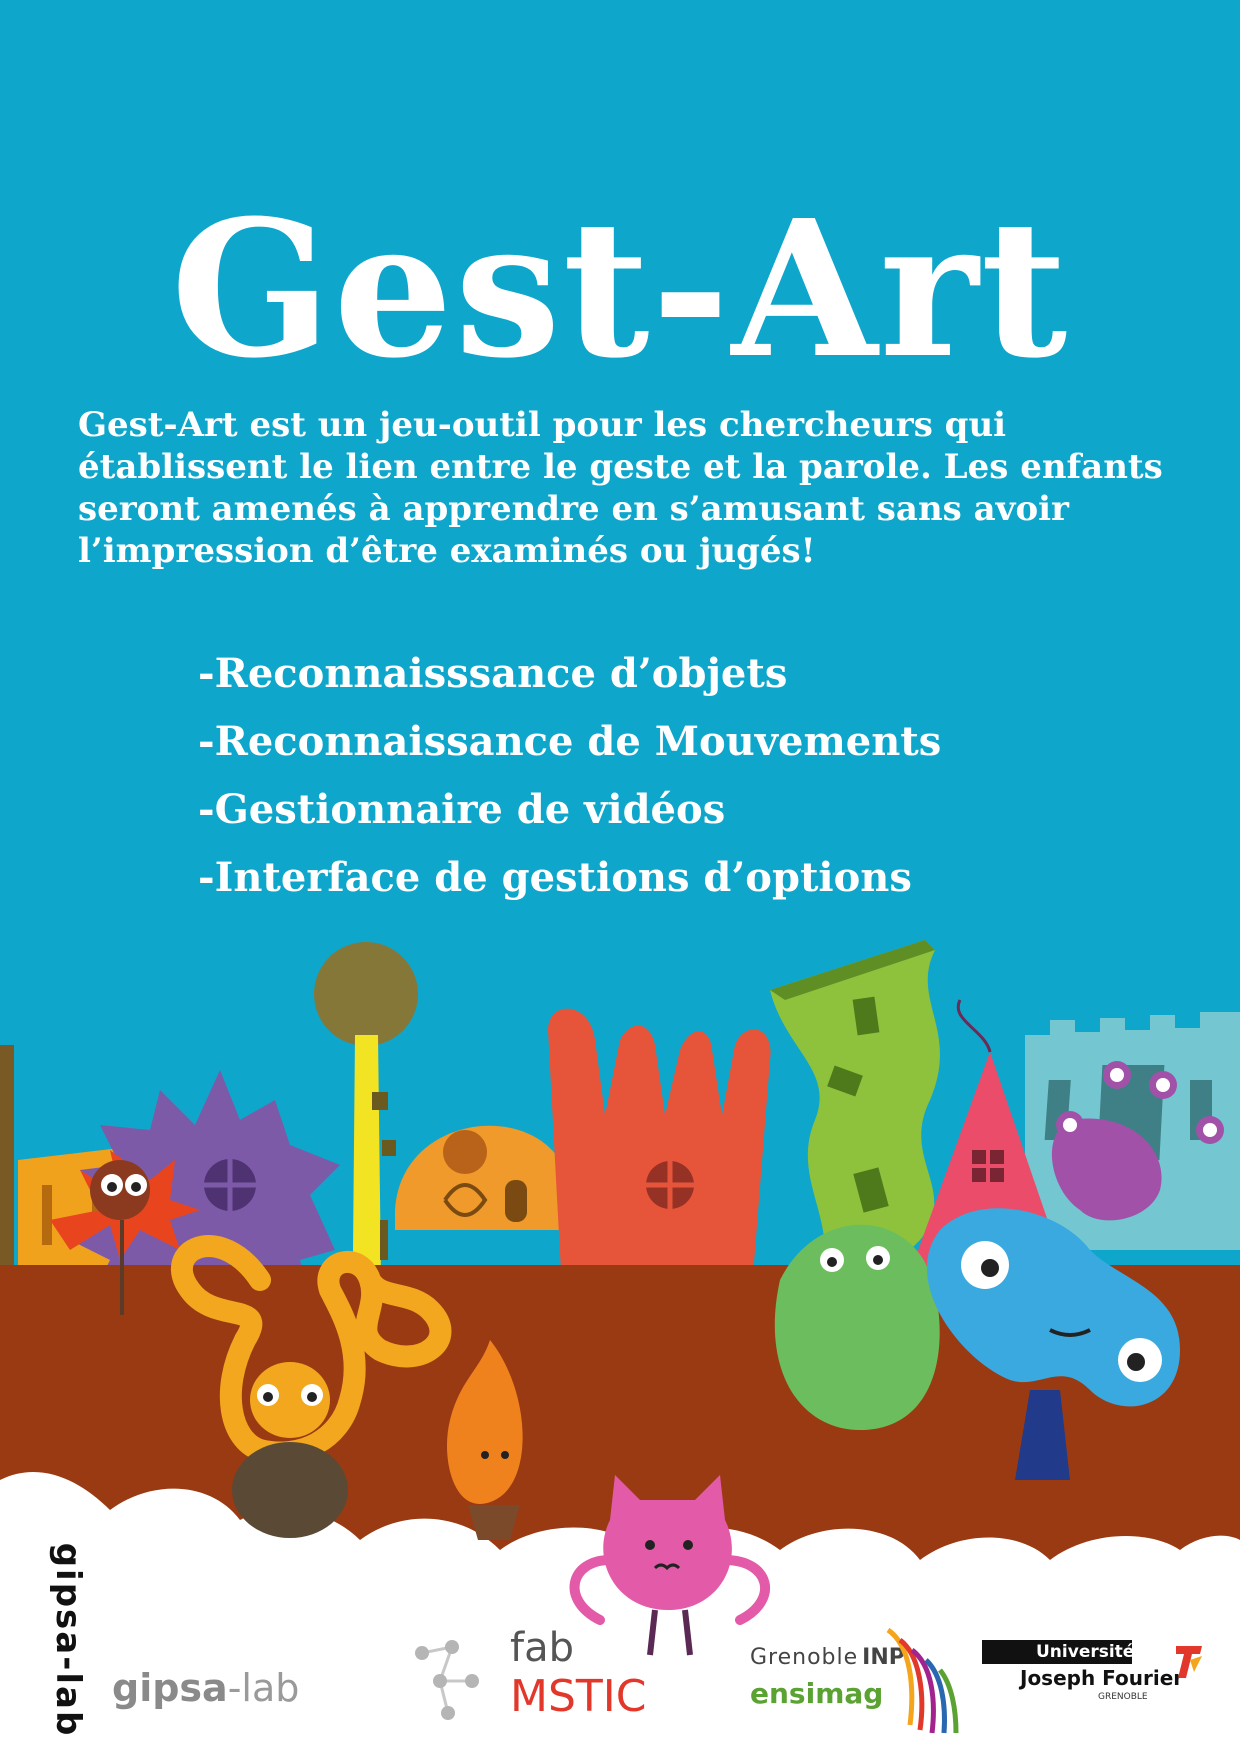 This screenshot has width=1240, height=1754. What do you see at coordinates (922, 1680) in the screenshot?
I see `inp-stripes-icon` at bounding box center [922, 1680].